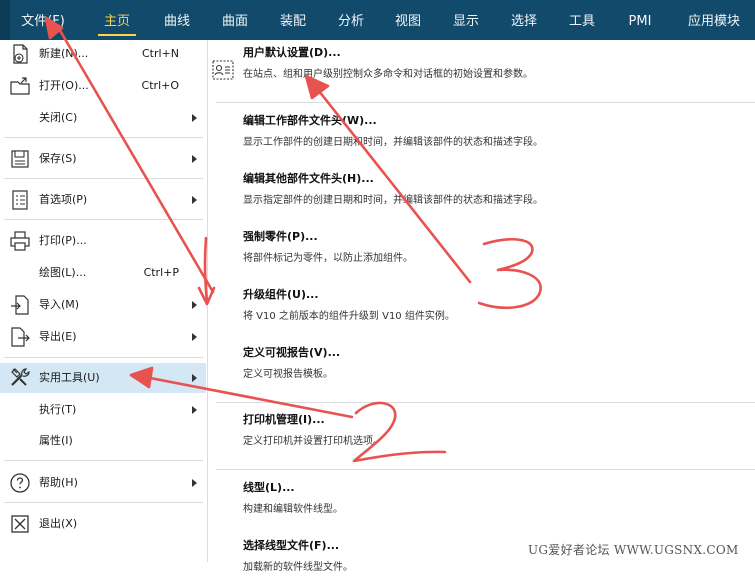 This screenshot has width=755, height=587. I want to click on menu-item-label: 导出(E), so click(58, 336).